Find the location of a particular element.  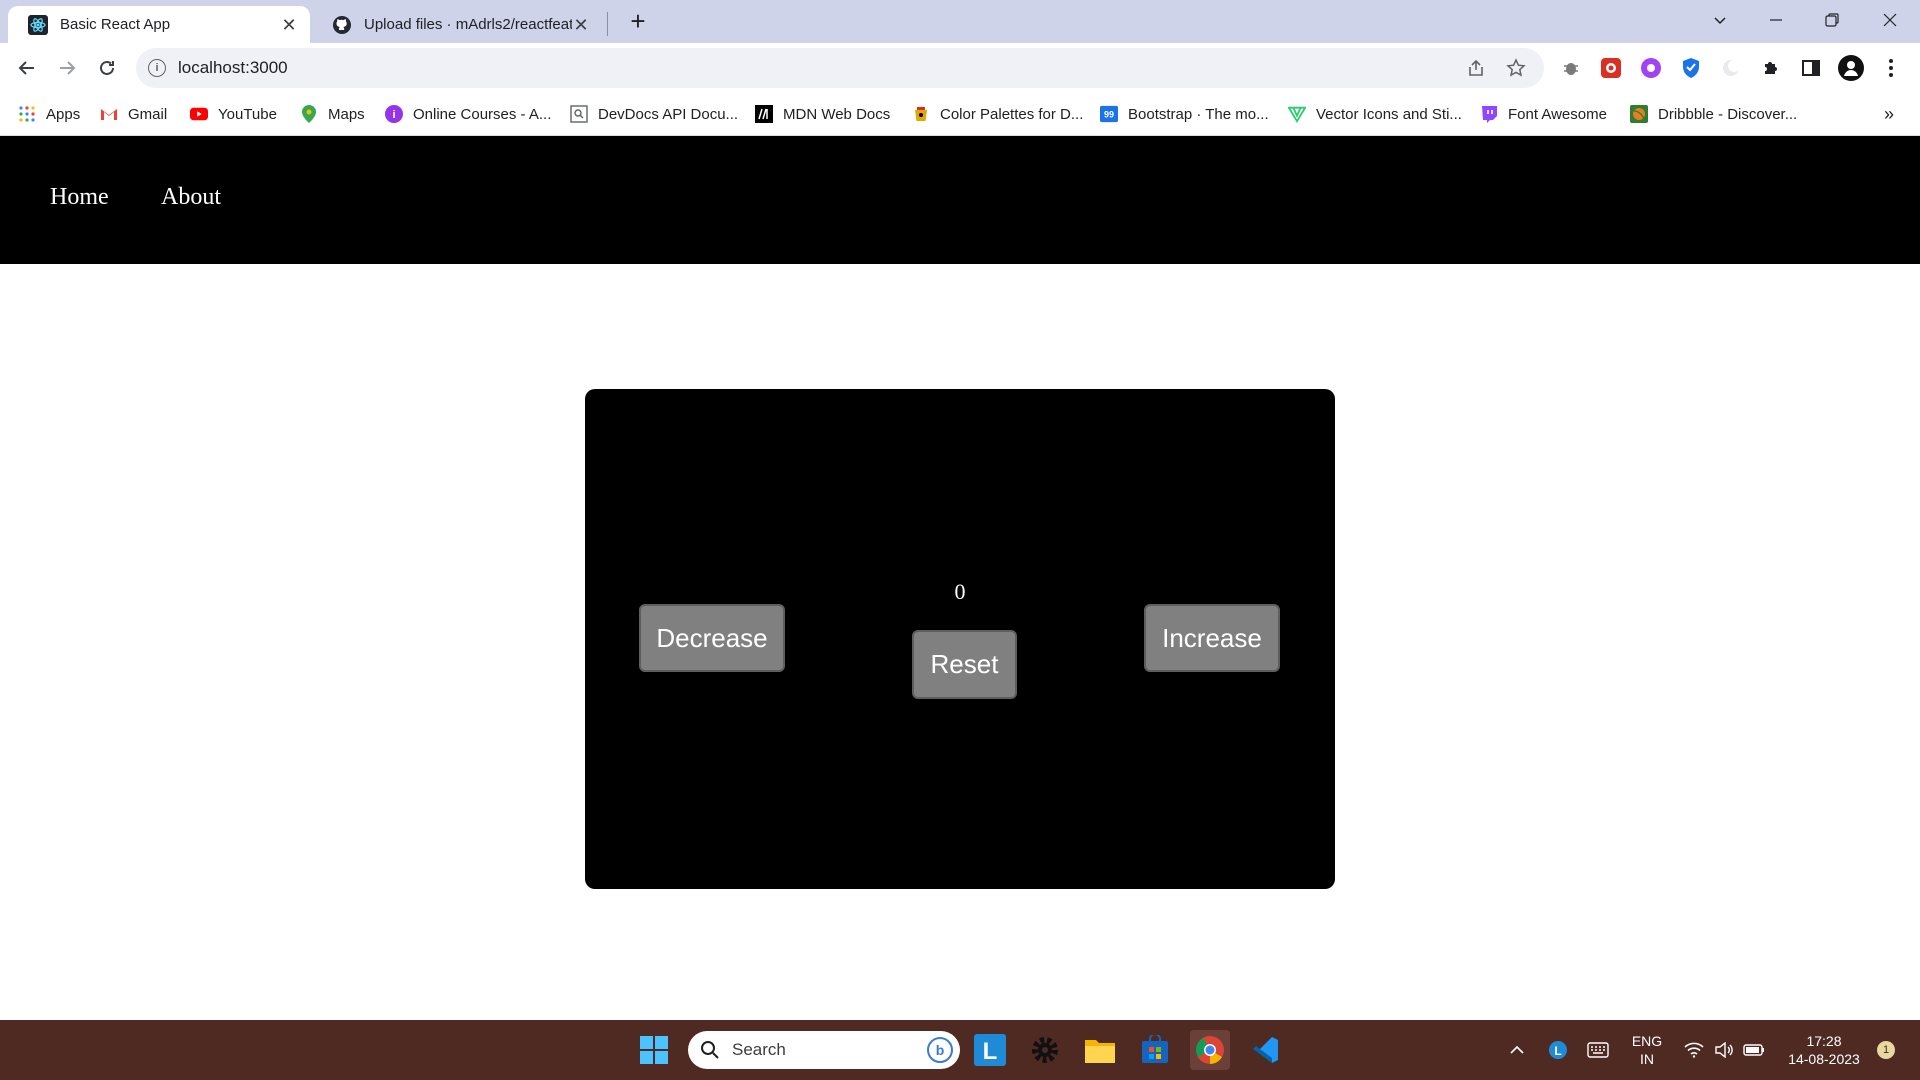

nav-link-about: About is located at coordinates (191, 197).